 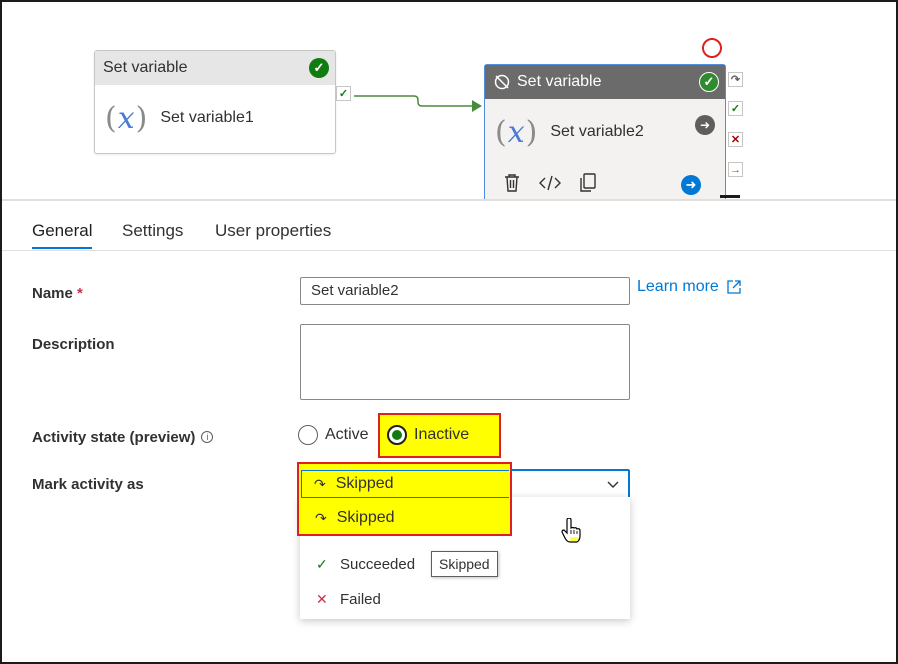 I want to click on radio-inactive-label: Inactive, so click(x=442, y=434).